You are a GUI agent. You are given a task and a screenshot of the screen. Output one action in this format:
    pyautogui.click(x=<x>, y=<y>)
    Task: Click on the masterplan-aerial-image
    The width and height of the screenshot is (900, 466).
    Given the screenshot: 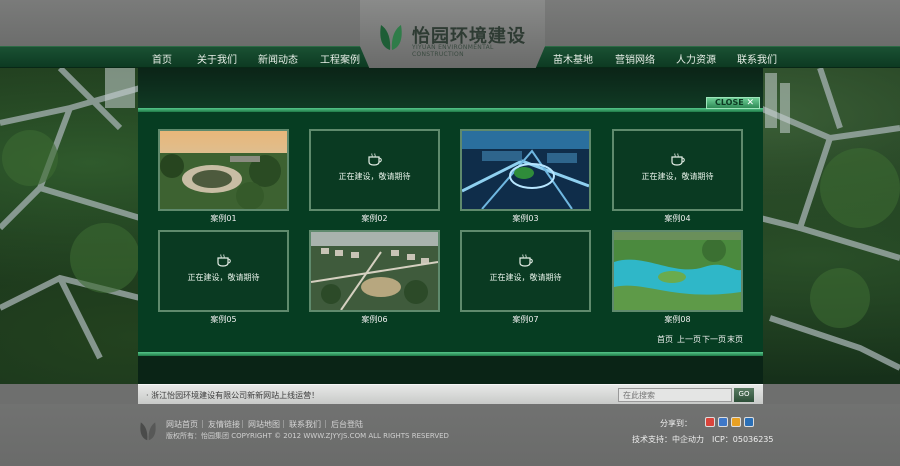 What is the action you would take?
    pyautogui.click(x=374, y=271)
    